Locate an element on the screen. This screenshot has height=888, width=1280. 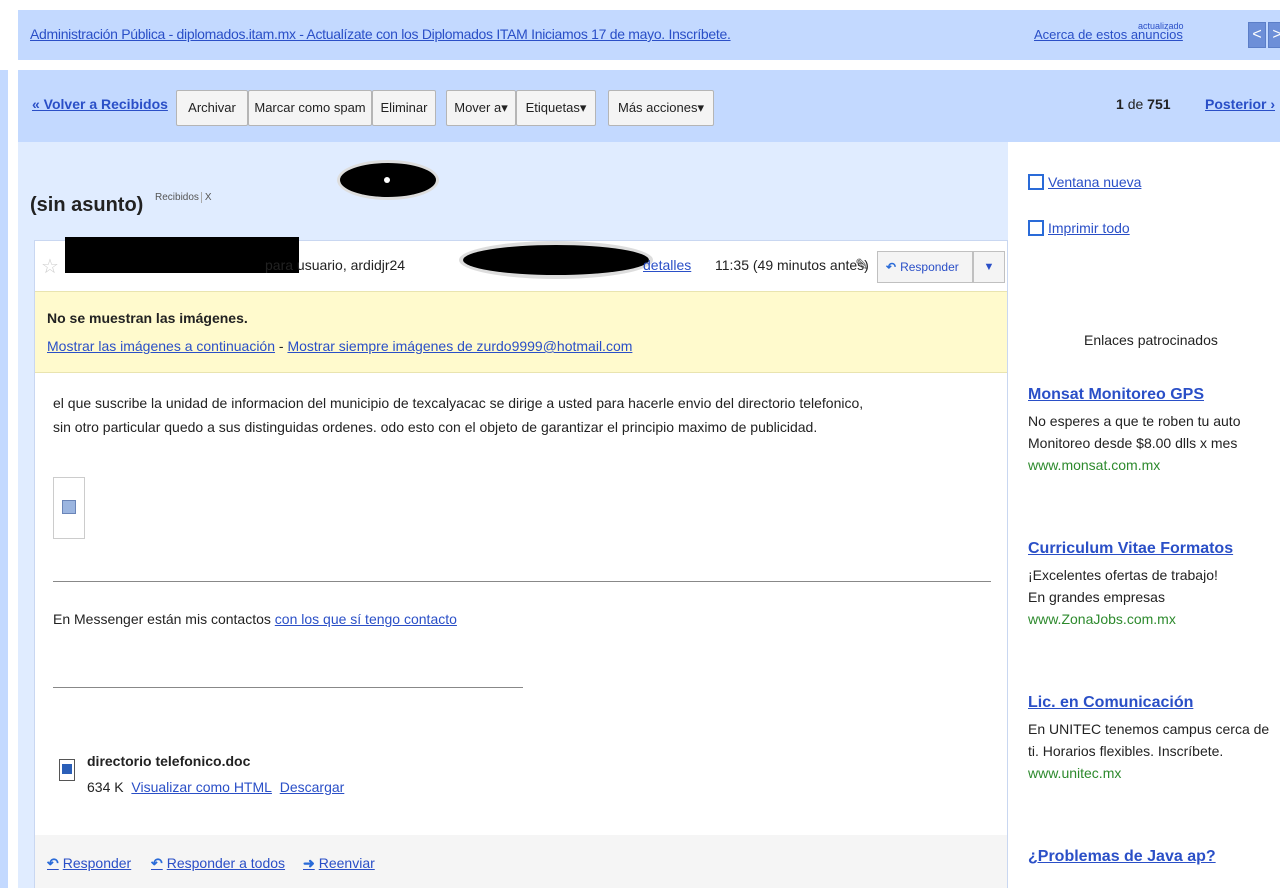
updated-label: actualizado is located at coordinates (1161, 26).